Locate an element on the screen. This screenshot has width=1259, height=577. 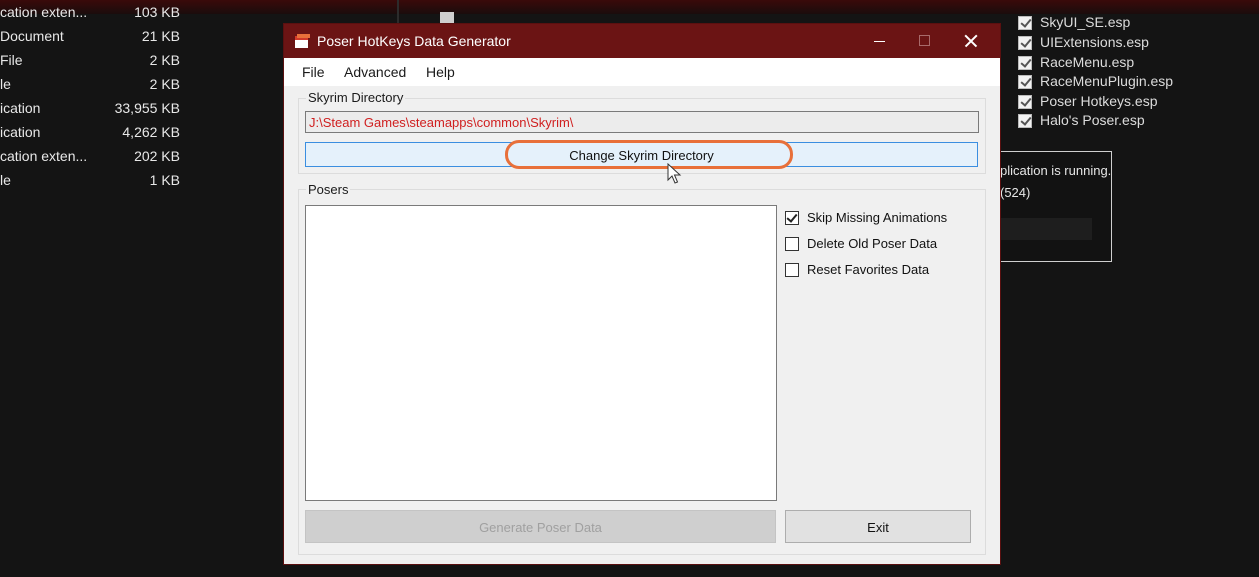
skyrim-directory-field: J:\Steam Games\steamapps\common\Skyrim\ is located at coordinates (642, 122).